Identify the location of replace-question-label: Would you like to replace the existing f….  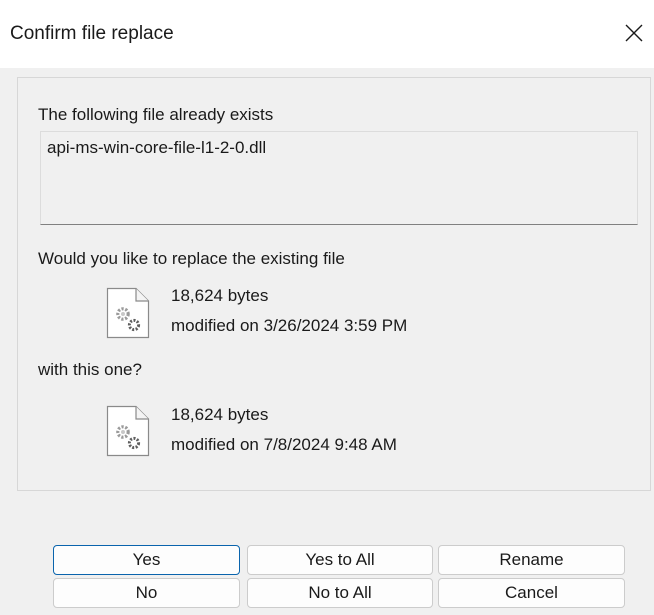
(191, 258).